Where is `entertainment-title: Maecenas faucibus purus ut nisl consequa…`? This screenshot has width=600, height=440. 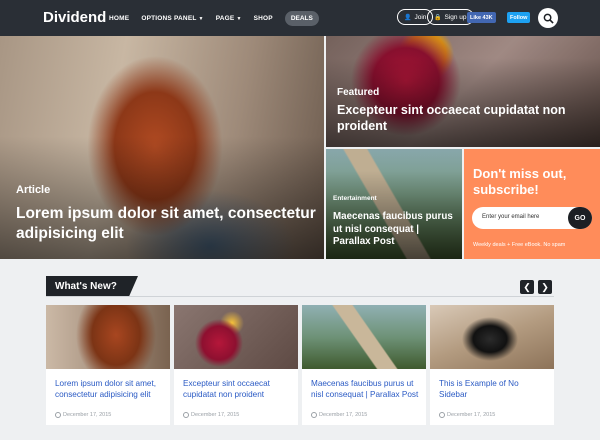 entertainment-title: Maecenas faucibus purus ut nisl consequa… is located at coordinates (396, 230).